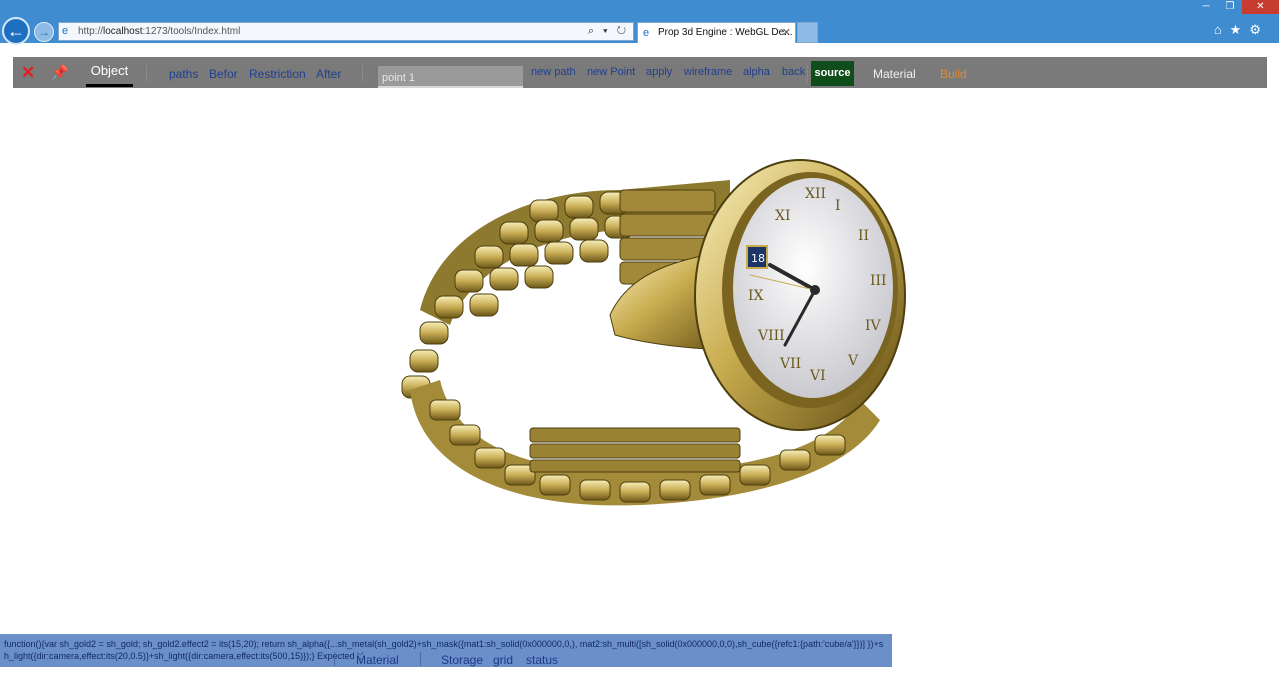  I want to click on new-path-button: new path, so click(553, 72).